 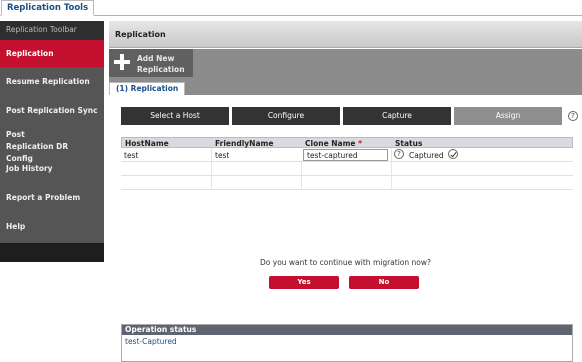 I want to click on sidebar-item-post-replication-sync: Post Replication Sync, so click(x=52, y=111).